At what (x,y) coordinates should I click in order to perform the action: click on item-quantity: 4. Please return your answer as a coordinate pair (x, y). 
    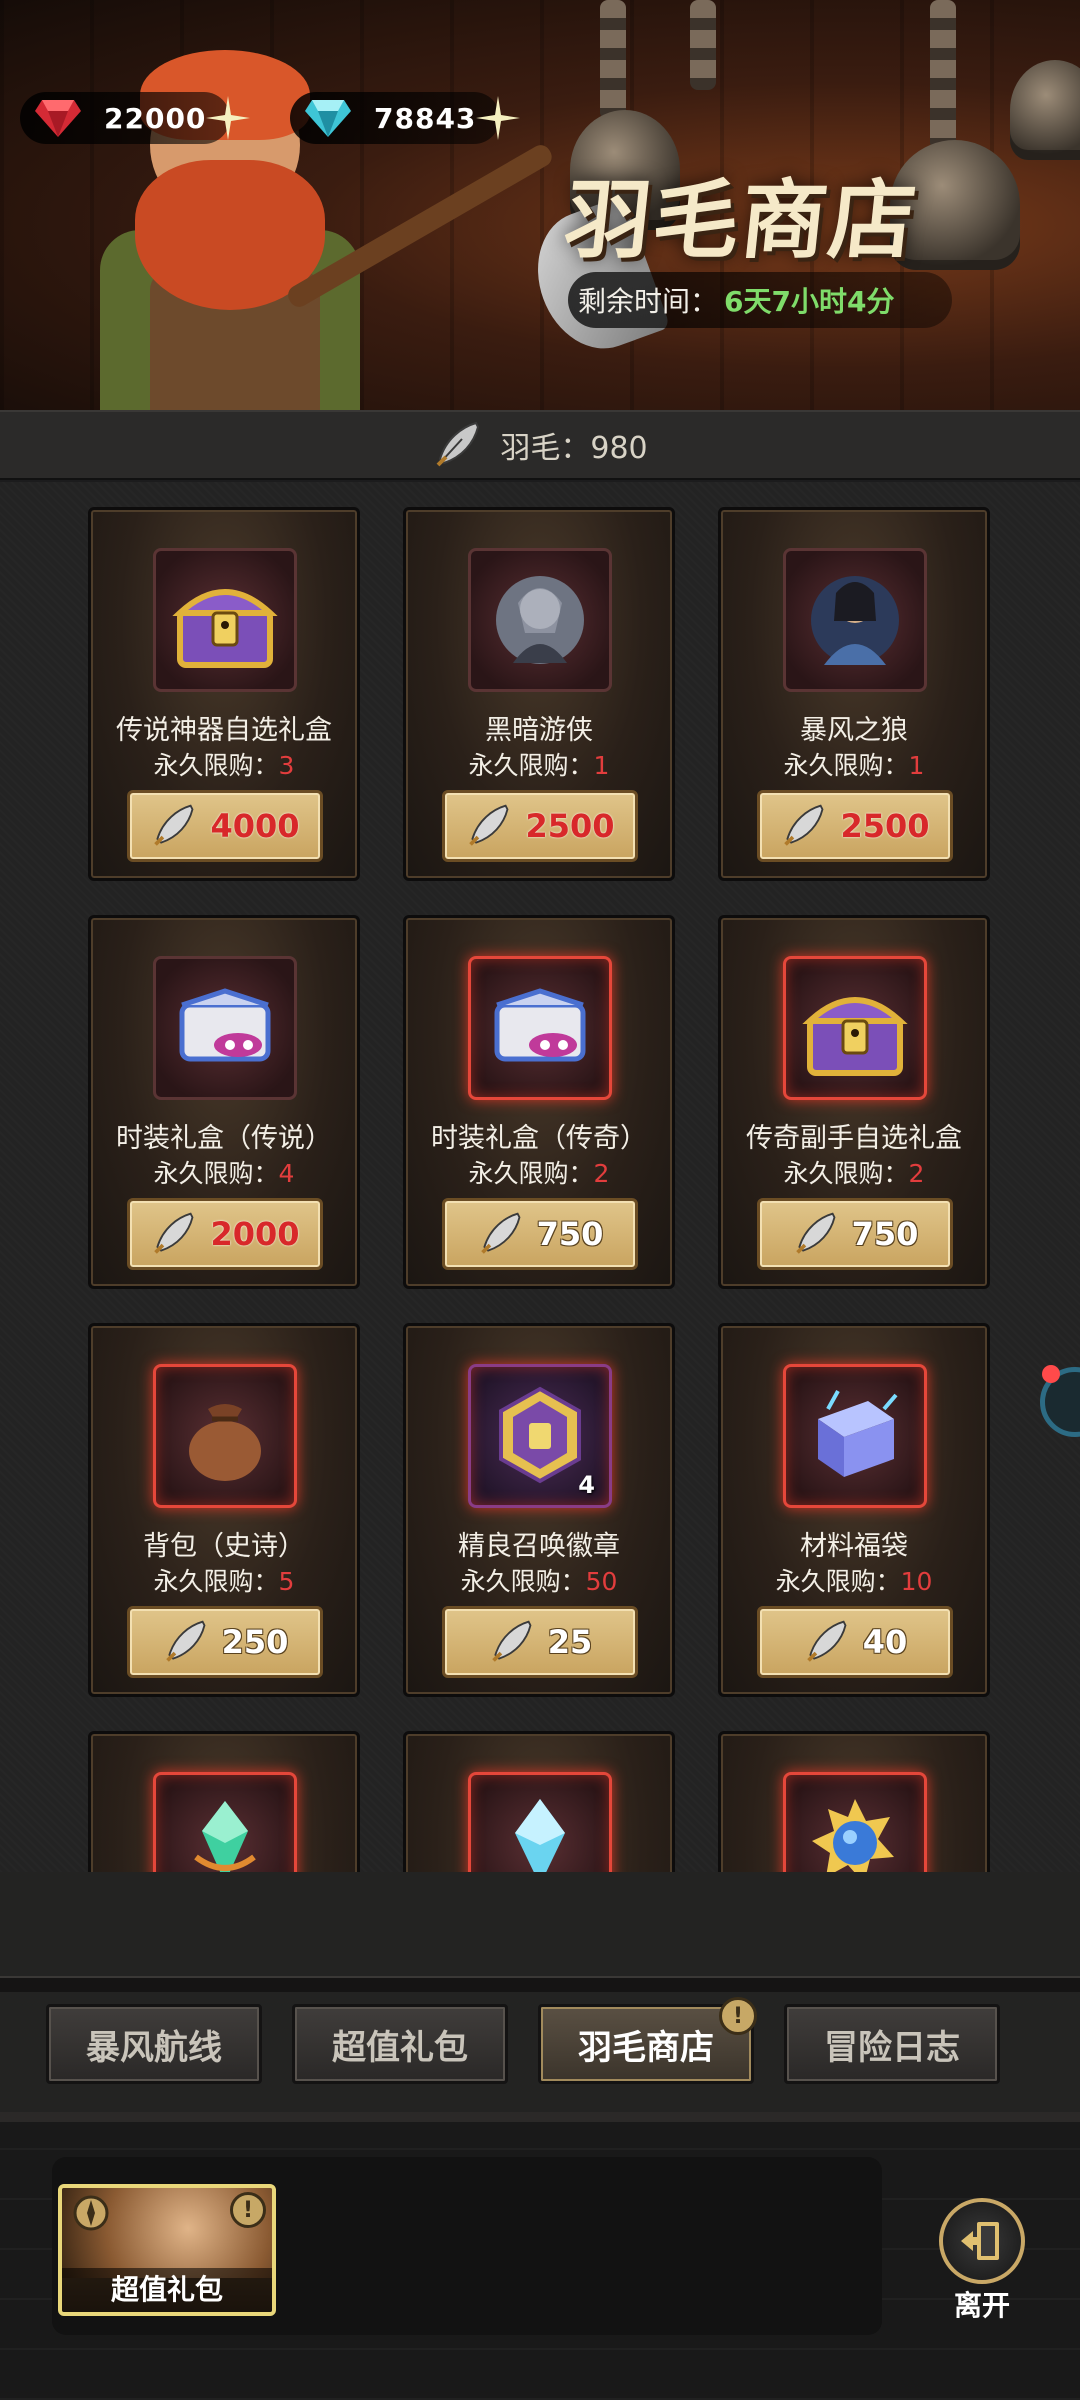
    Looking at the image, I should click on (586, 1485).